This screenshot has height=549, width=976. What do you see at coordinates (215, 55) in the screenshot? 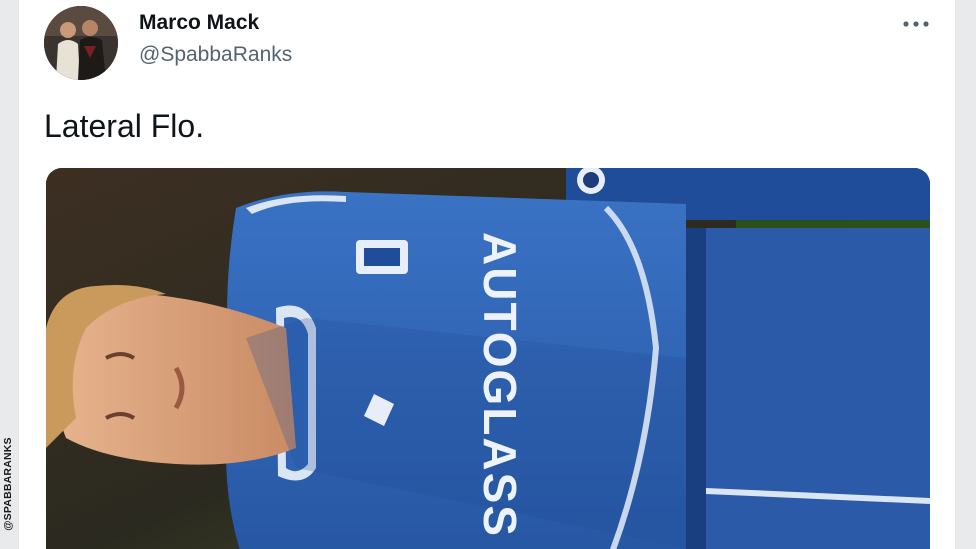
I see `author-handle: @SpabbaRanks` at bounding box center [215, 55].